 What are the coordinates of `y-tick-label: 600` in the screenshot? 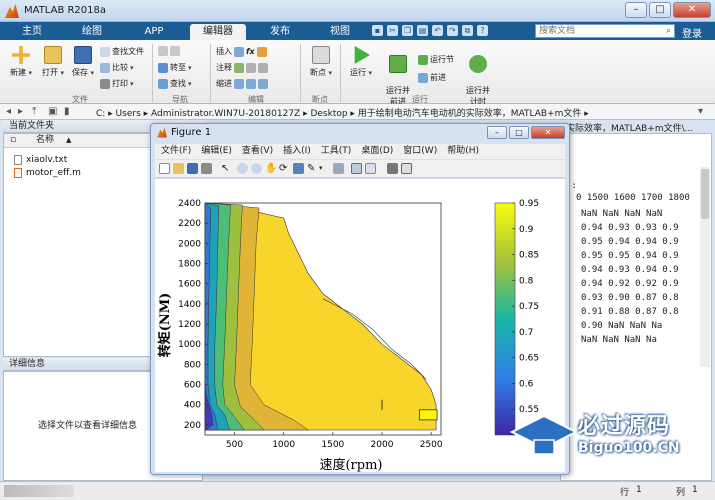 It's located at (192, 386).